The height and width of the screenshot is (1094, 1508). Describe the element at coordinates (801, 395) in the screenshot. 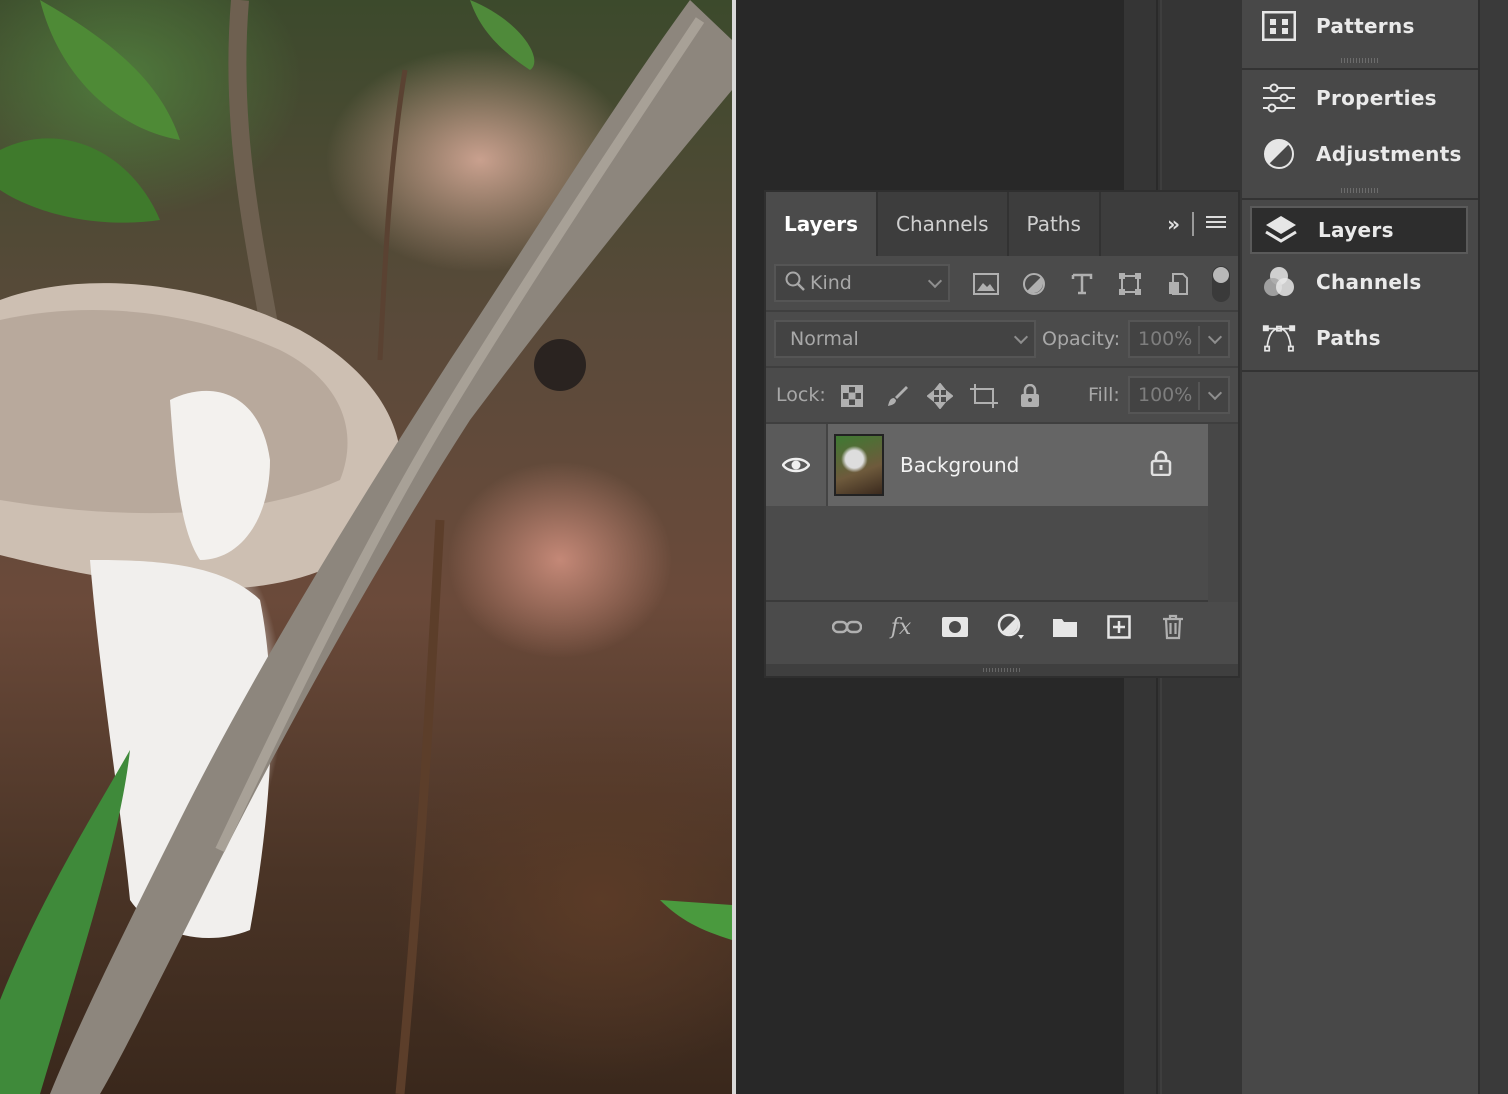

I see `lock-label: Lock:` at that location.